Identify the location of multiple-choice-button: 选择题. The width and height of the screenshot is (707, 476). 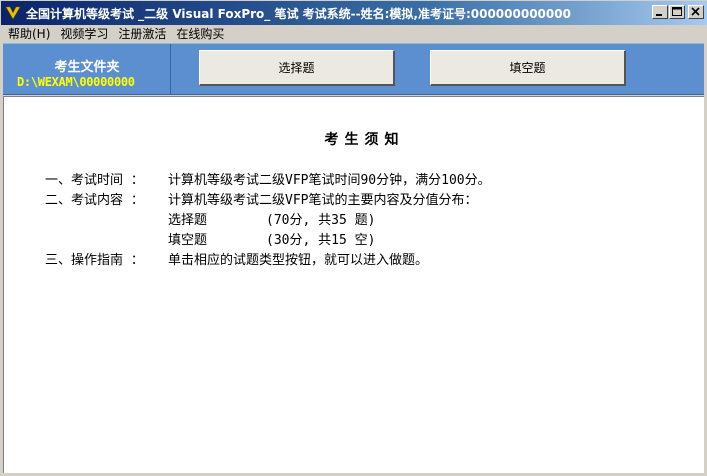
(297, 68).